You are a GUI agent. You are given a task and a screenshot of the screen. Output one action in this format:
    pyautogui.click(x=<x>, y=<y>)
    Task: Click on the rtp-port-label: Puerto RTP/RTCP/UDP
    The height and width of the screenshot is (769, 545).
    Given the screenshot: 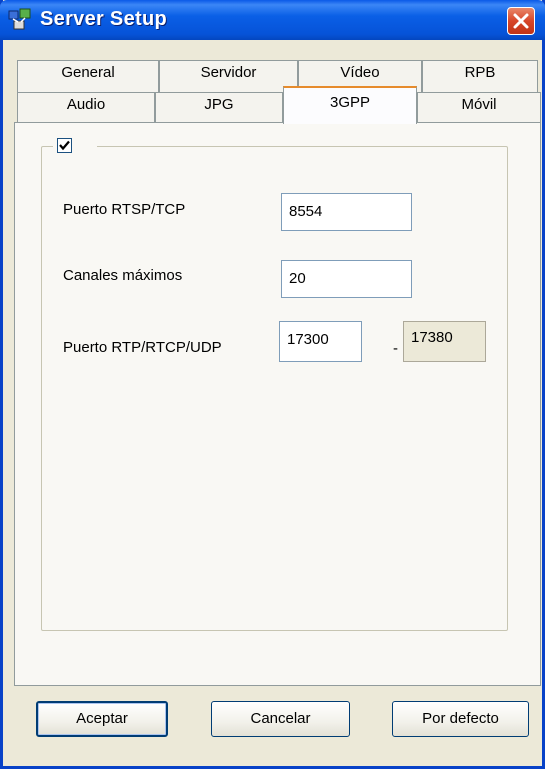 What is the action you would take?
    pyautogui.click(x=142, y=347)
    